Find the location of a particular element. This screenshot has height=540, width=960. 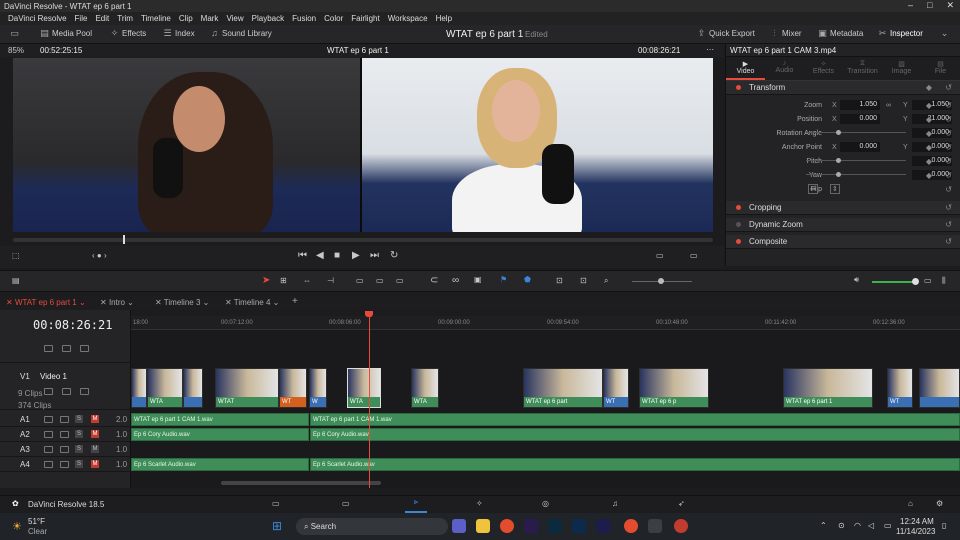

menu-item: Edit is located at coordinates (102, 18).